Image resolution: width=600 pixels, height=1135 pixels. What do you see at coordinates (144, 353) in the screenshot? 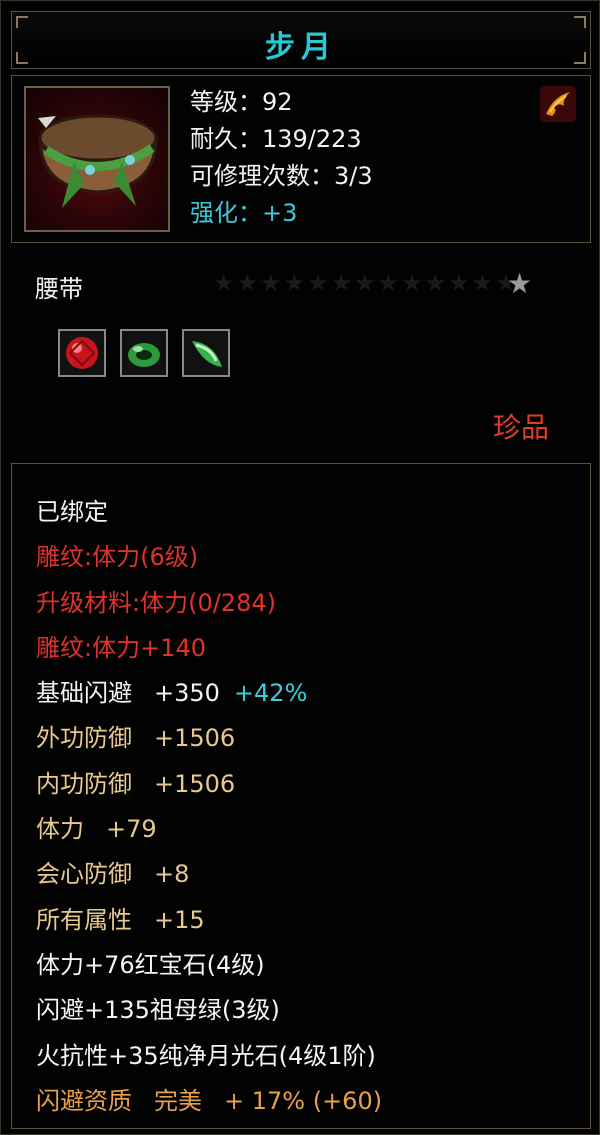
I see `emerald-ring-icon` at bounding box center [144, 353].